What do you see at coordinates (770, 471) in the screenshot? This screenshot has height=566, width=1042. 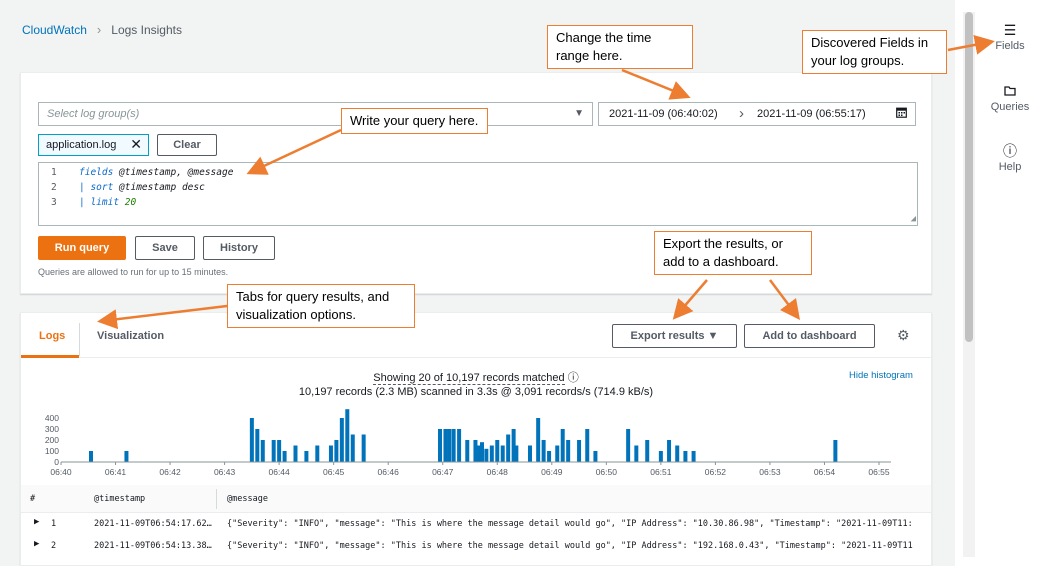 I see `x-tick-label: 06:53` at bounding box center [770, 471].